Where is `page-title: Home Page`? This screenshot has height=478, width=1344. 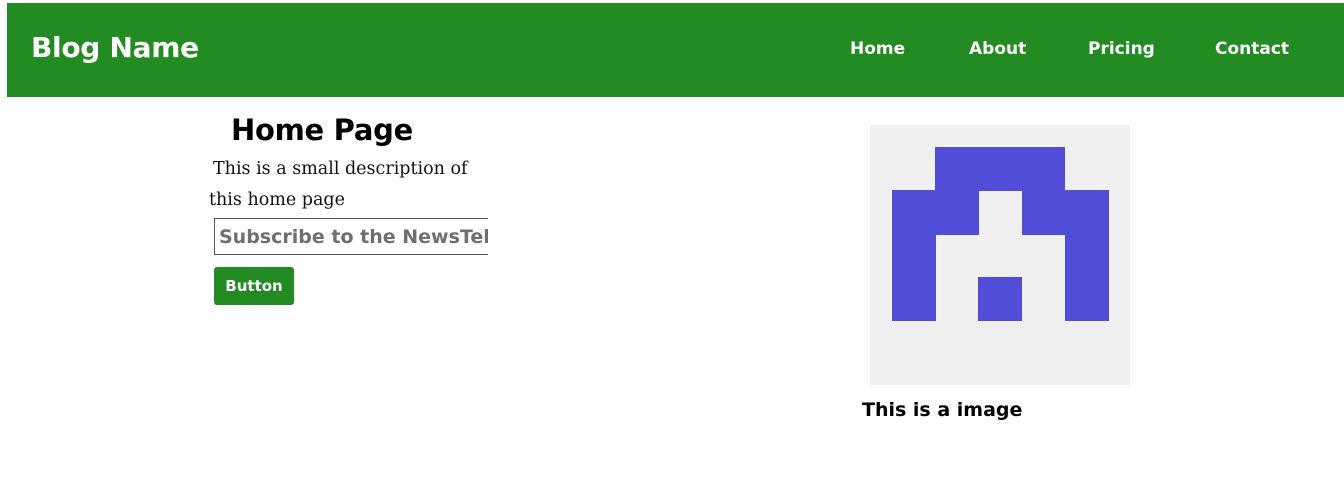
page-title: Home Page is located at coordinates (322, 130).